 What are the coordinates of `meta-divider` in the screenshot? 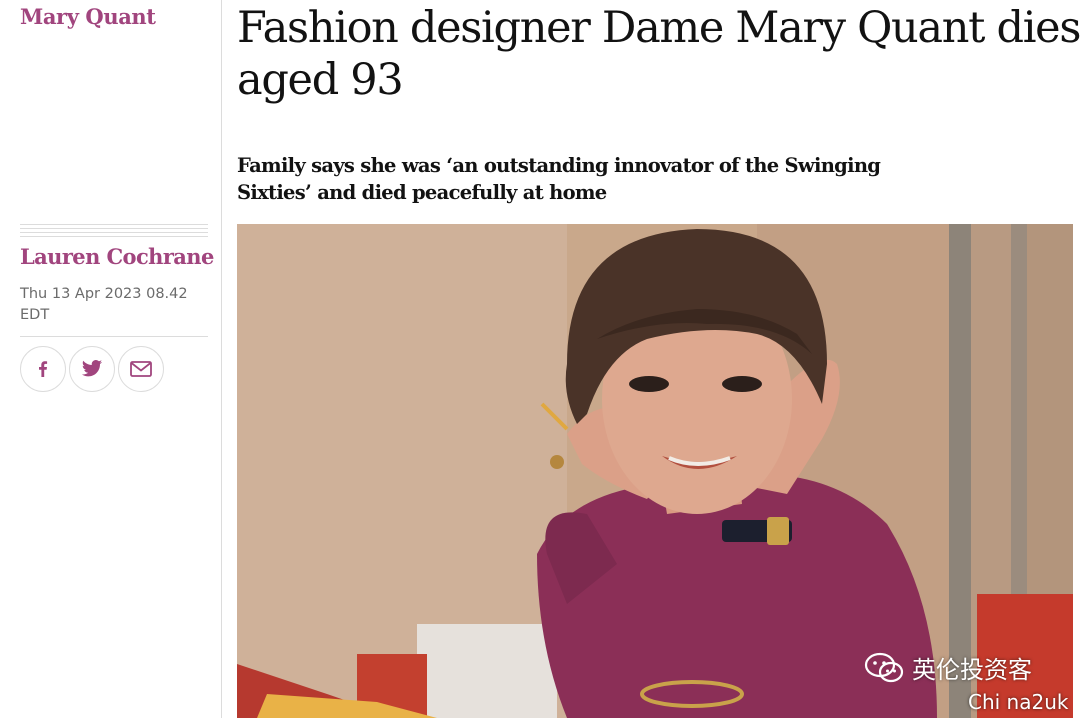 It's located at (114, 336).